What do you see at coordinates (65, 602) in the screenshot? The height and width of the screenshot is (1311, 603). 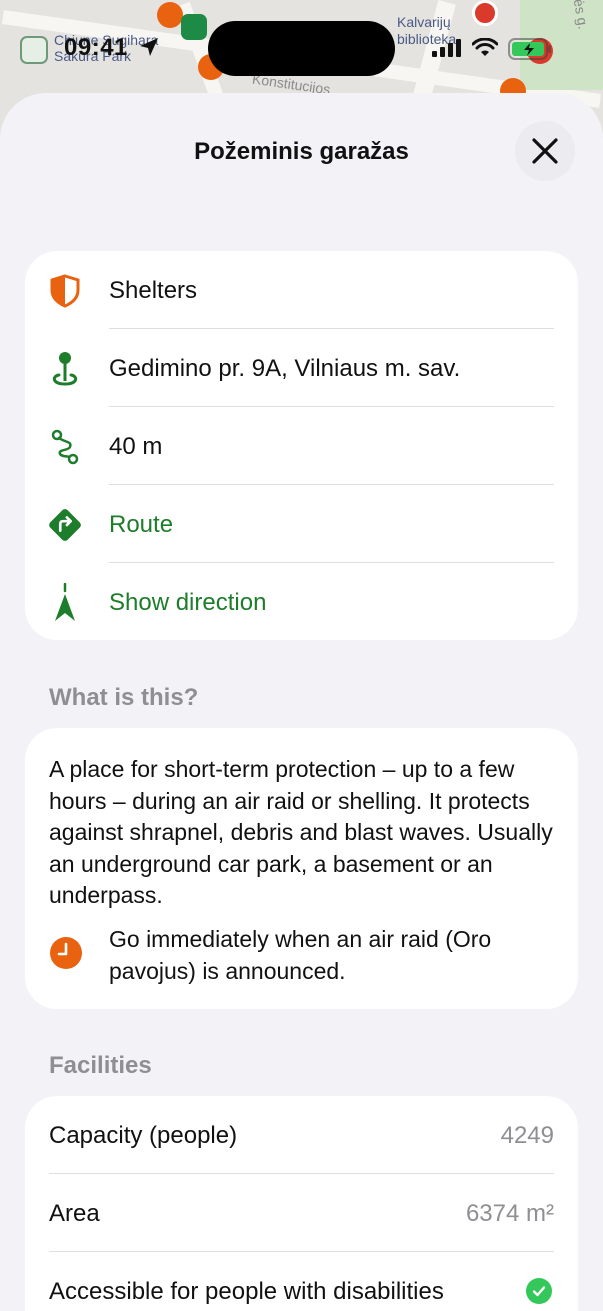 I see `compass-arrow-icon` at bounding box center [65, 602].